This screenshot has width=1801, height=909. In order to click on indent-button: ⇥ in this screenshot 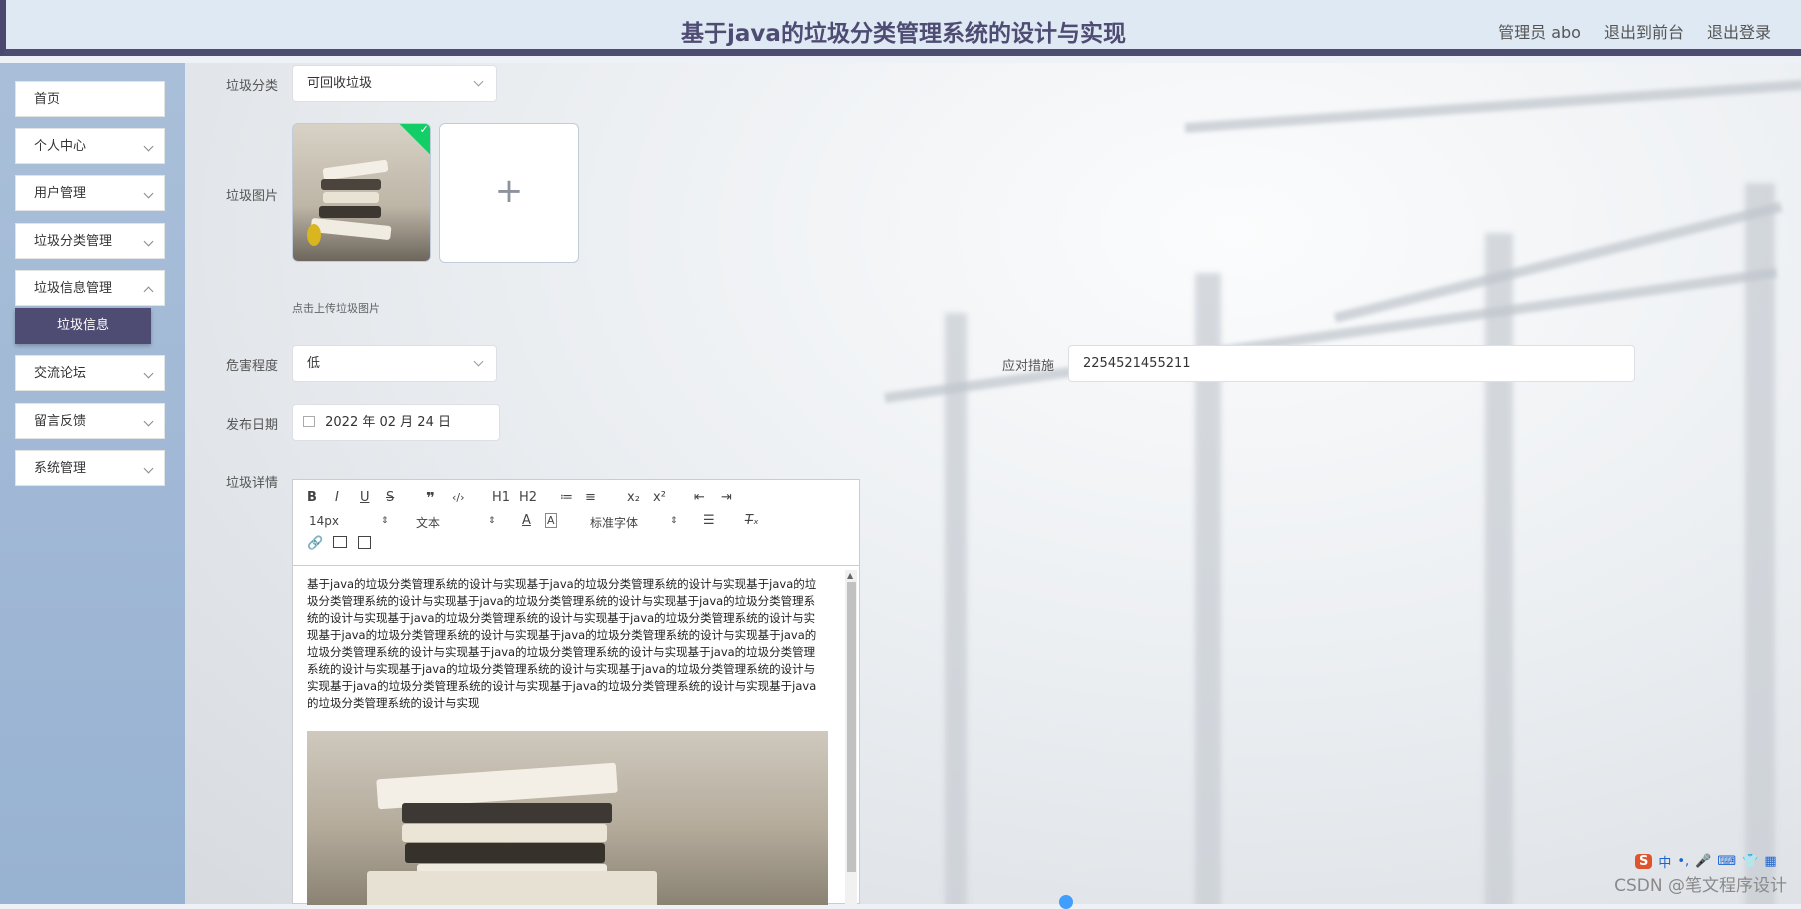, I will do `click(726, 497)`.